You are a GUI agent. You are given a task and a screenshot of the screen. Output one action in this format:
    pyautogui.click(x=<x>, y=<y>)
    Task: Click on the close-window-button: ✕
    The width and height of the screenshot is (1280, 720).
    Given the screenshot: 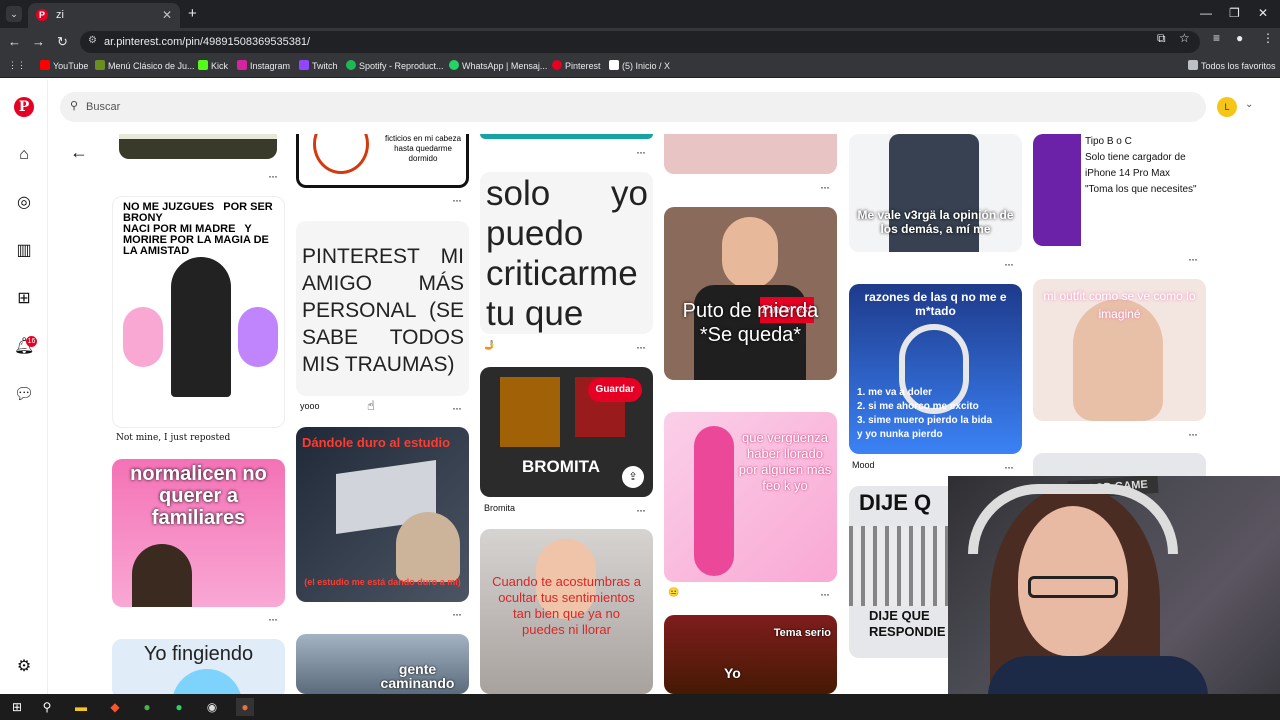 What is the action you would take?
    pyautogui.click(x=1263, y=13)
    